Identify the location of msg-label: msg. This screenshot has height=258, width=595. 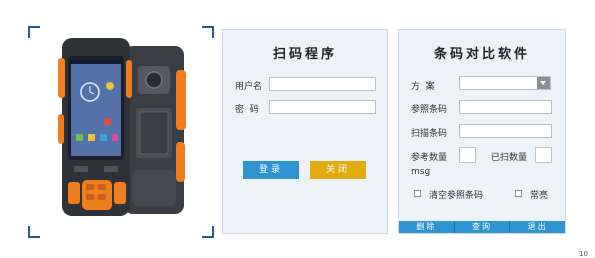
(421, 172).